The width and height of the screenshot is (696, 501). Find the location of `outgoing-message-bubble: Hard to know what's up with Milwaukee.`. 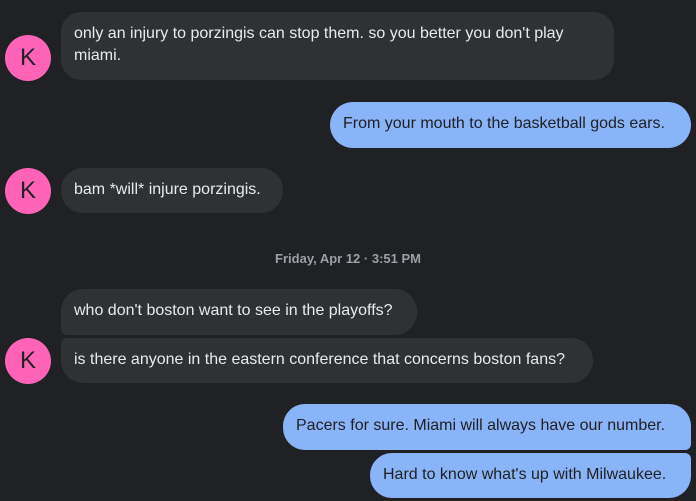

outgoing-message-bubble: Hard to know what's up with Milwaukee. is located at coordinates (530, 475).